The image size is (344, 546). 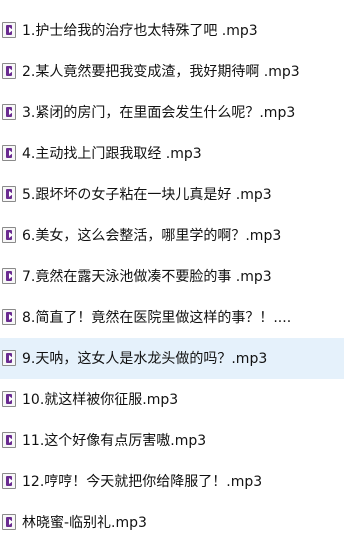 I want to click on file-name: 4.主动找上门跟我取经 .mp3, so click(x=112, y=154).